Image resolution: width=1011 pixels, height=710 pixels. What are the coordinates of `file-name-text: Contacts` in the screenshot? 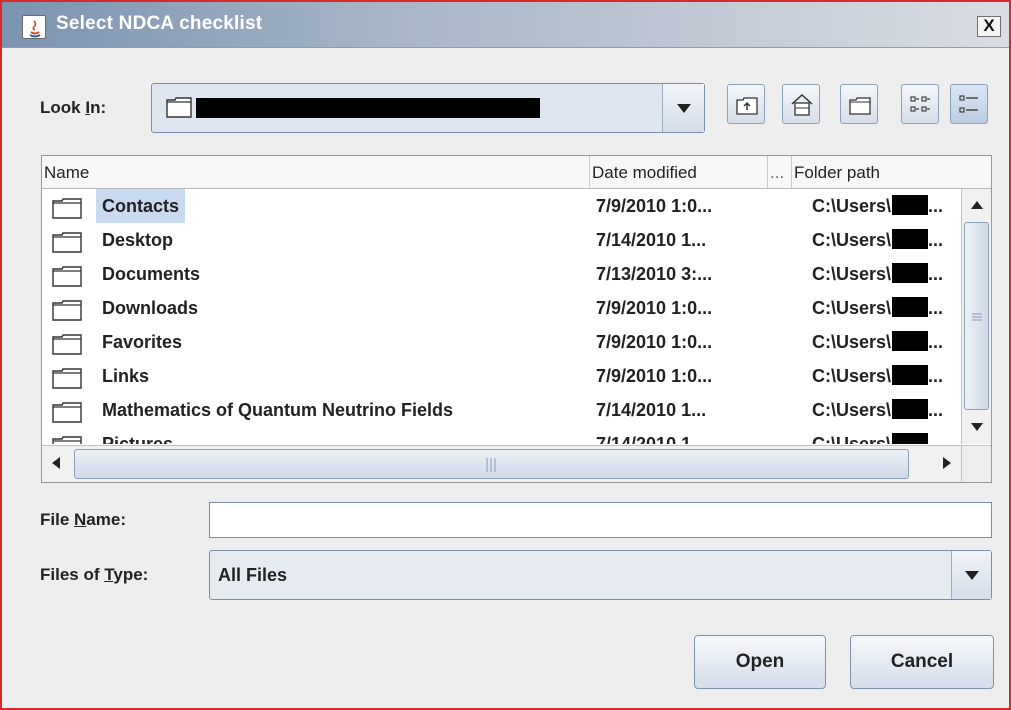 It's located at (141, 206).